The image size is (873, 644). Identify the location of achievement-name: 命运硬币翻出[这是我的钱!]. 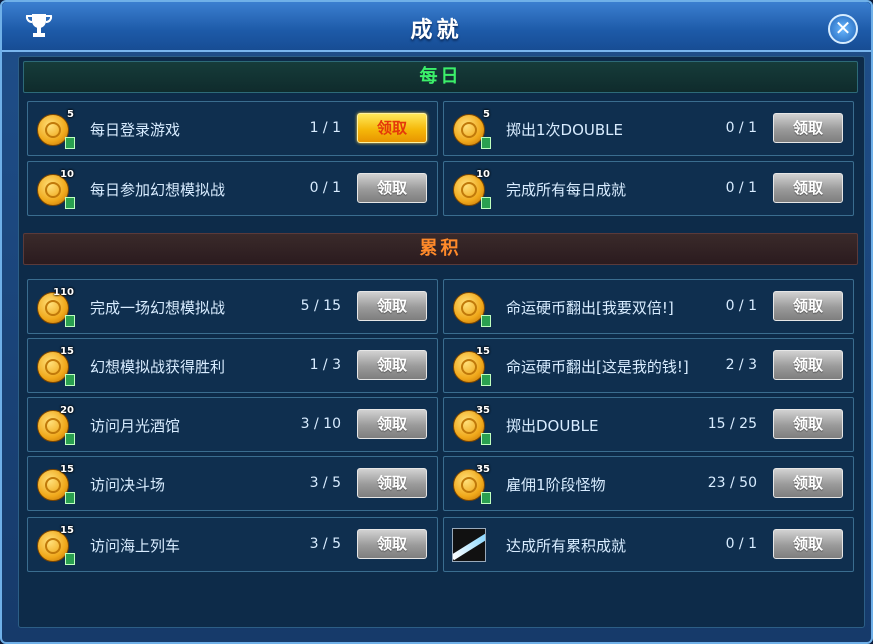
(597, 367).